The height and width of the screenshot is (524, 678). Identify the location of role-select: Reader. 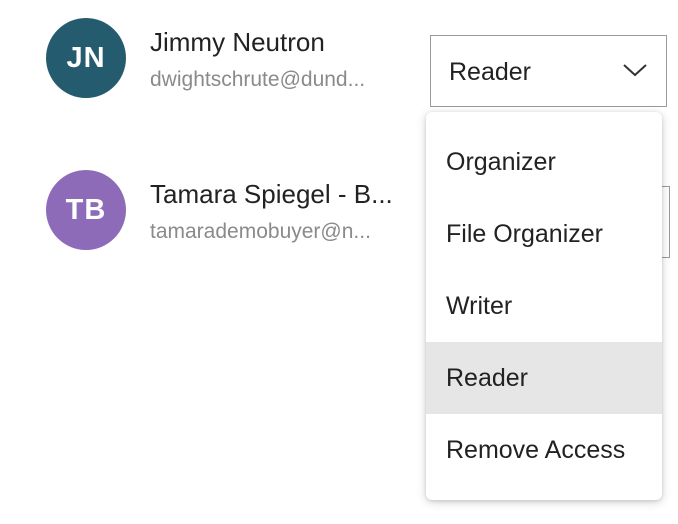
(548, 71).